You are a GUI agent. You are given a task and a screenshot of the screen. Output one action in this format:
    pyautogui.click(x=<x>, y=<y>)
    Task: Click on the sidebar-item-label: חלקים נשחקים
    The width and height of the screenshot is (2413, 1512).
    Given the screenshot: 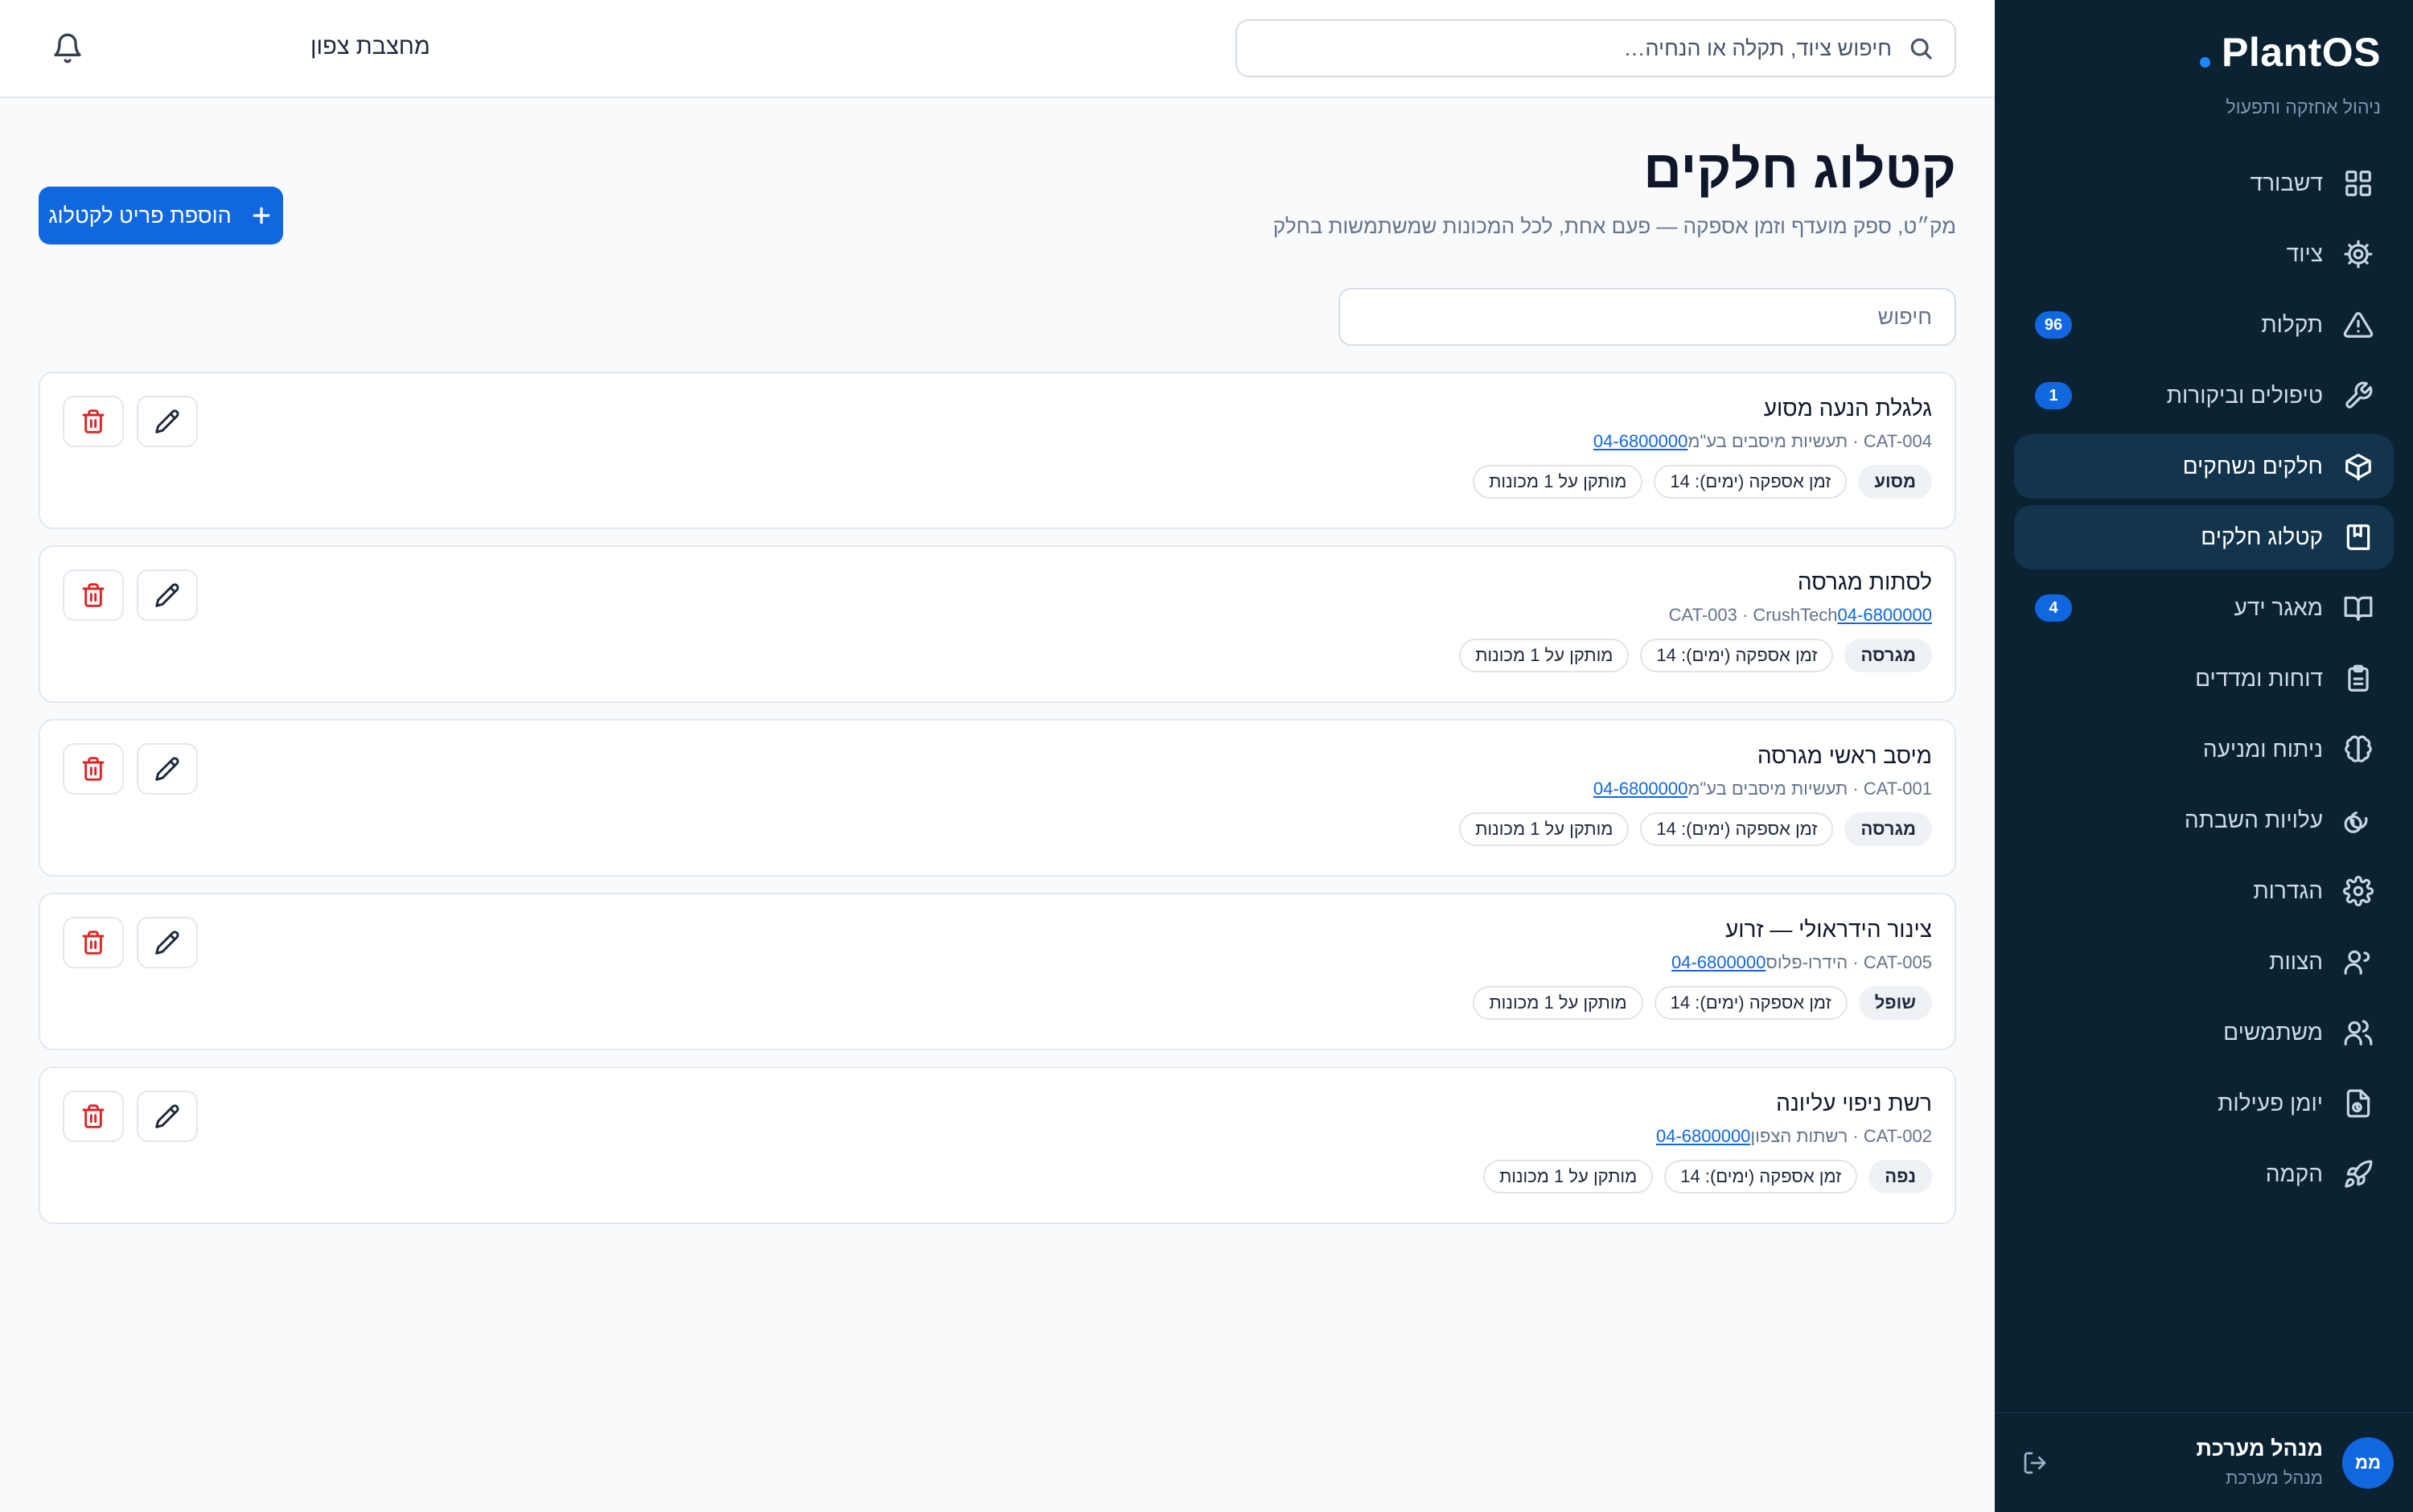 What is the action you would take?
    pyautogui.click(x=2252, y=466)
    